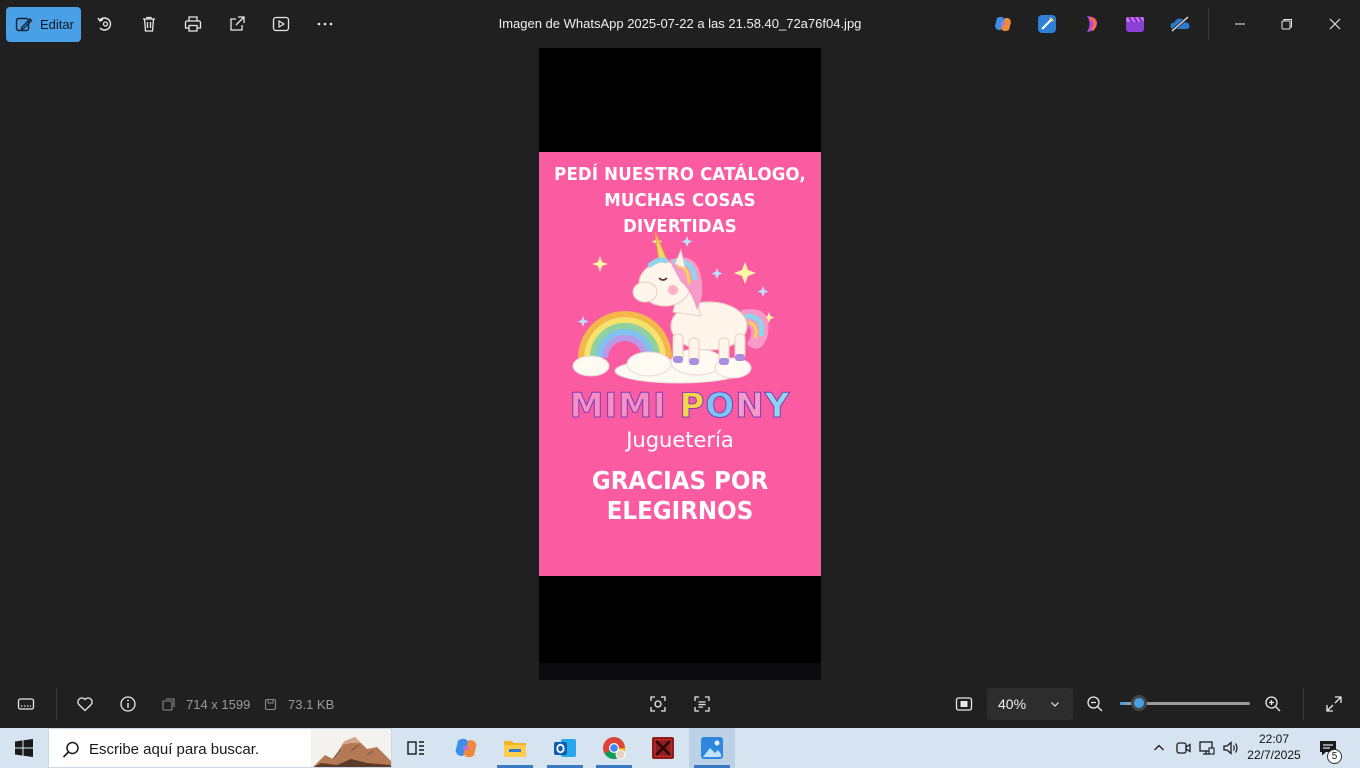  I want to click on edit-button: Editar, so click(43, 24).